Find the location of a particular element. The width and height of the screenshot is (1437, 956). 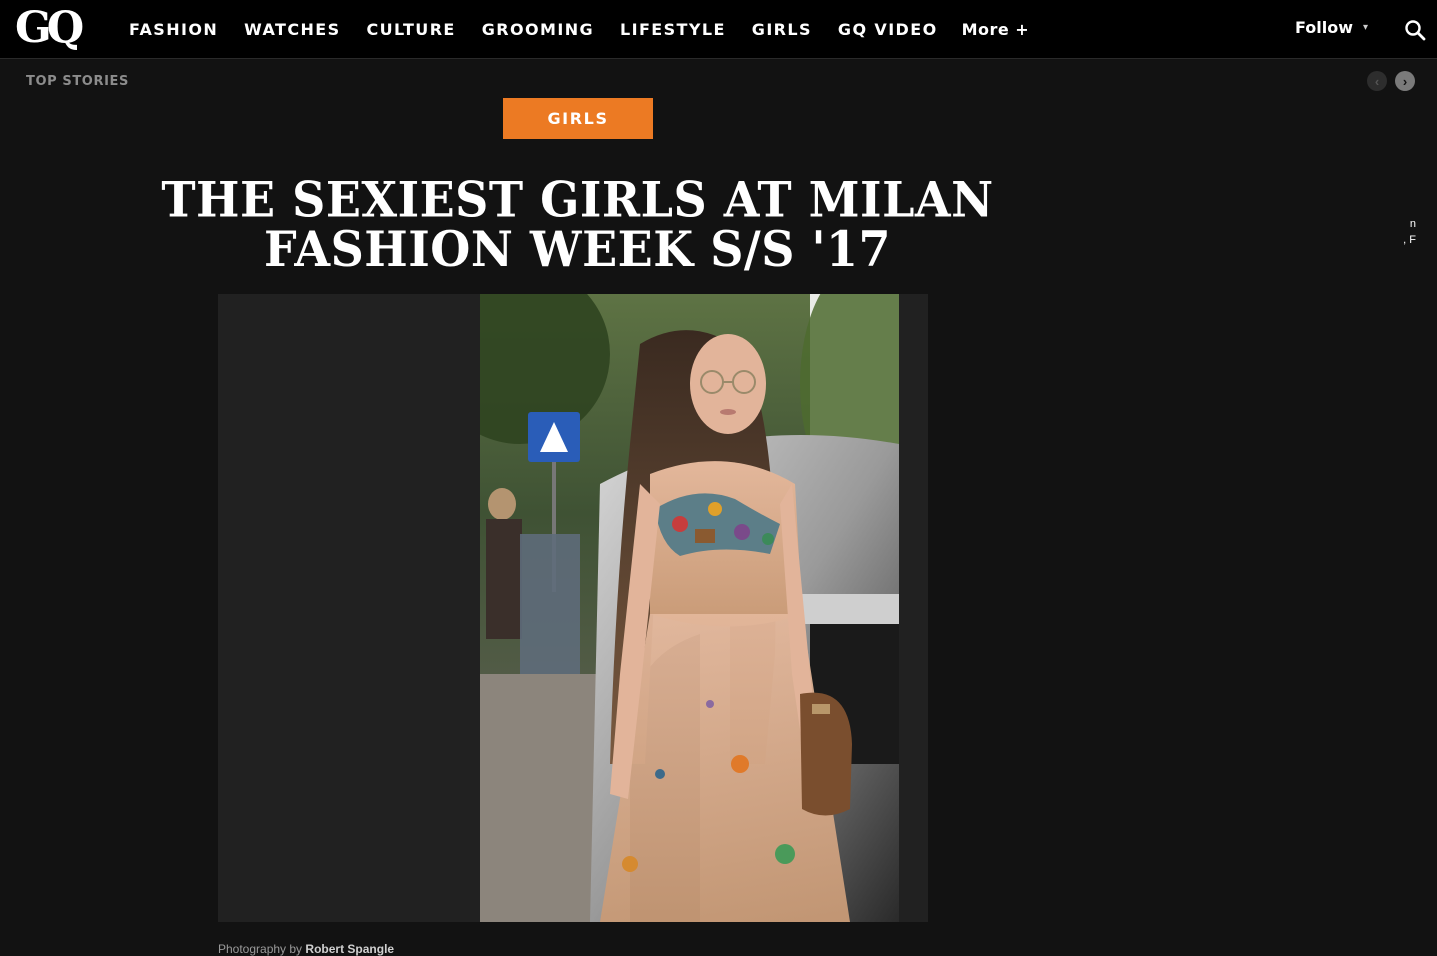

headline-line-1: THE SEXIEST GIRLS AT MILAN is located at coordinates (577, 200).